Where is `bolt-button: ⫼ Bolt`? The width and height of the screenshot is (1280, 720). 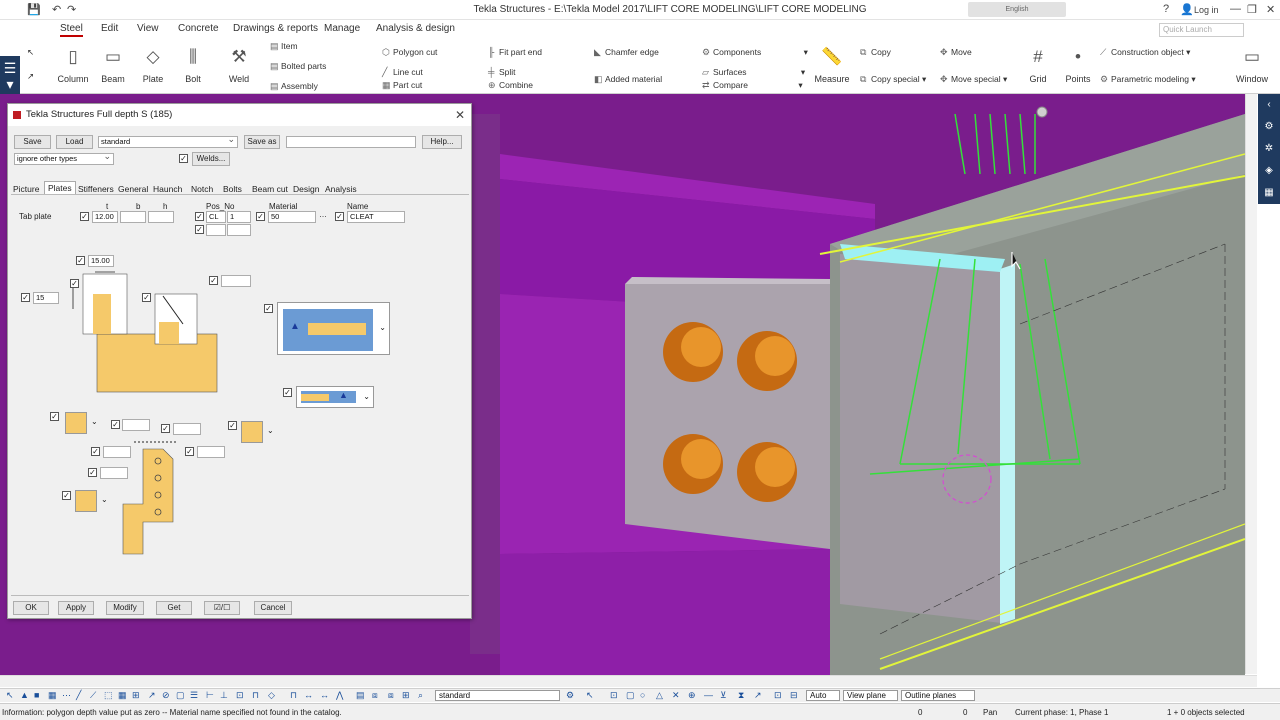
bolt-button: ⫼ Bolt is located at coordinates (193, 65).